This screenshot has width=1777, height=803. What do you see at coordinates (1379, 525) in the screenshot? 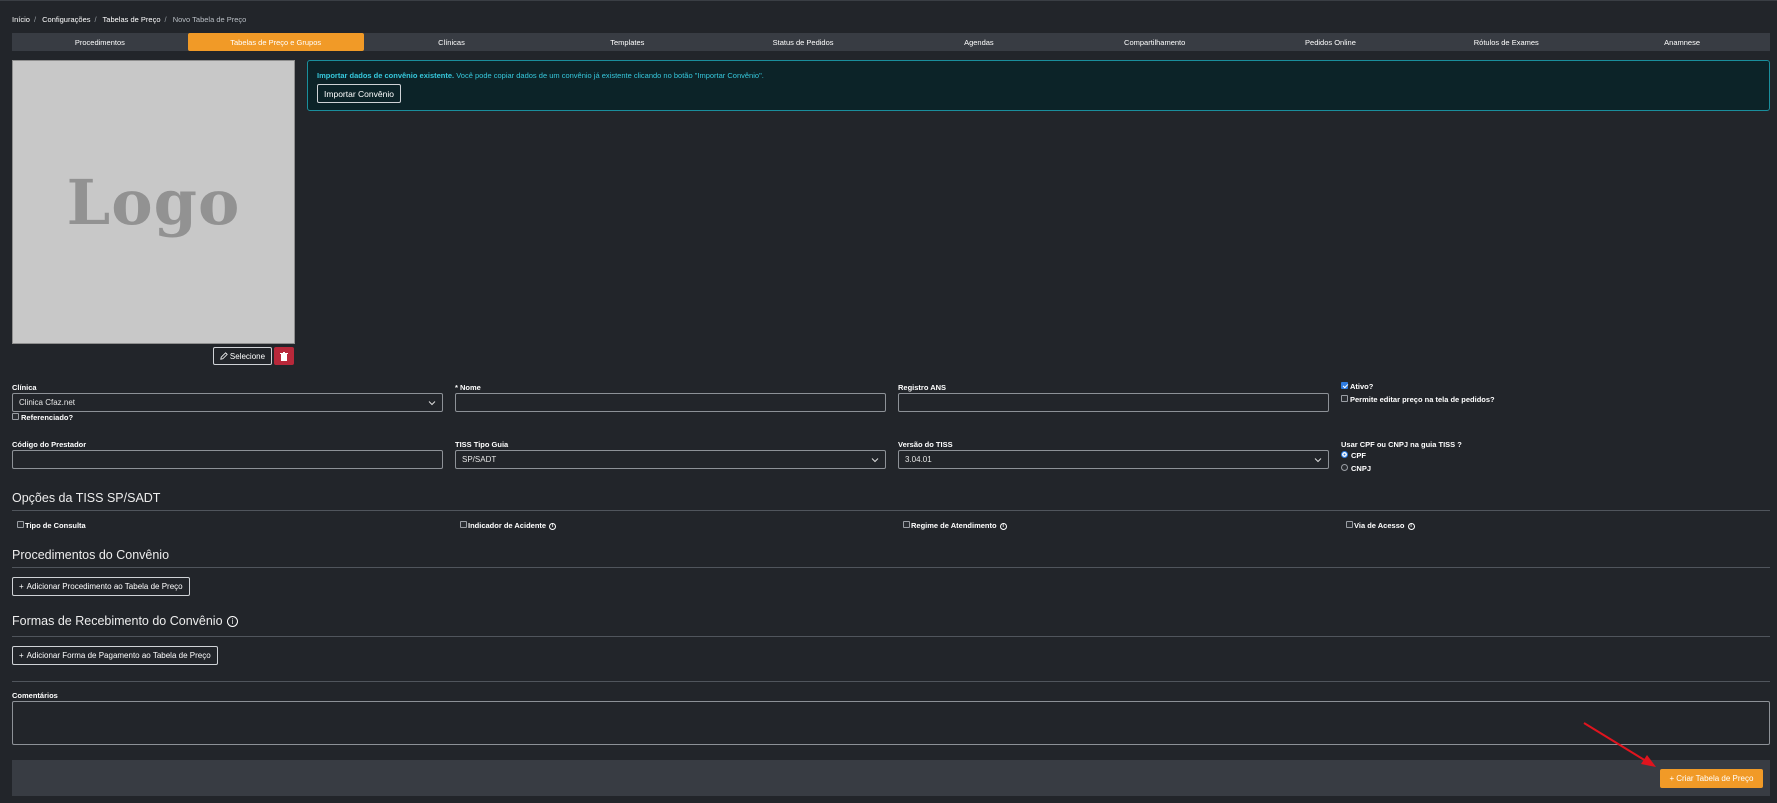
I see `via-acesso-text: Via de Acesso` at bounding box center [1379, 525].